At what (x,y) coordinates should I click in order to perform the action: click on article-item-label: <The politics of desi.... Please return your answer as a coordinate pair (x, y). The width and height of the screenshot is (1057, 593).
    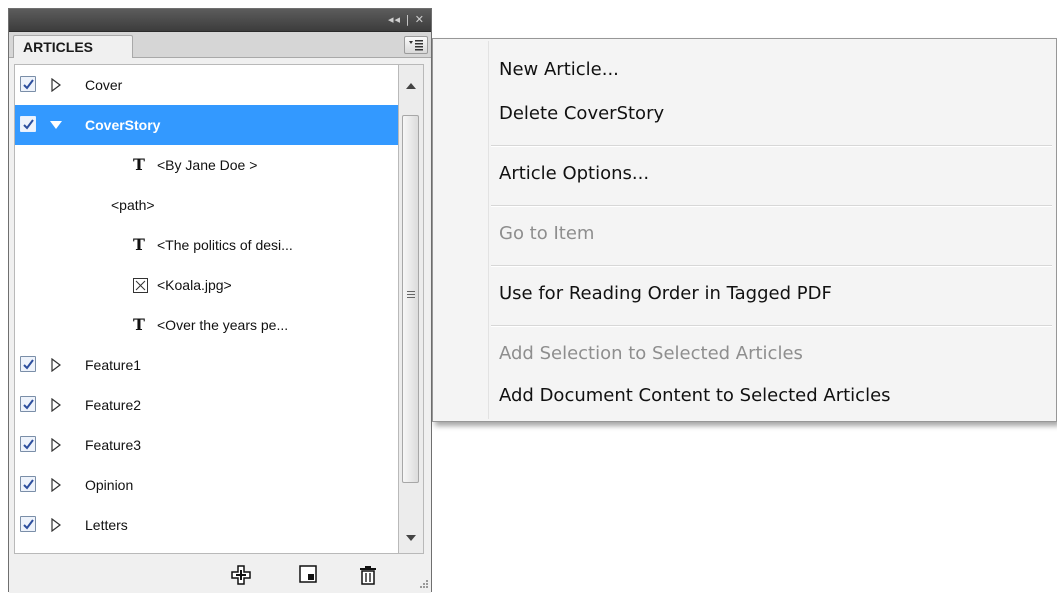
    Looking at the image, I should click on (225, 245).